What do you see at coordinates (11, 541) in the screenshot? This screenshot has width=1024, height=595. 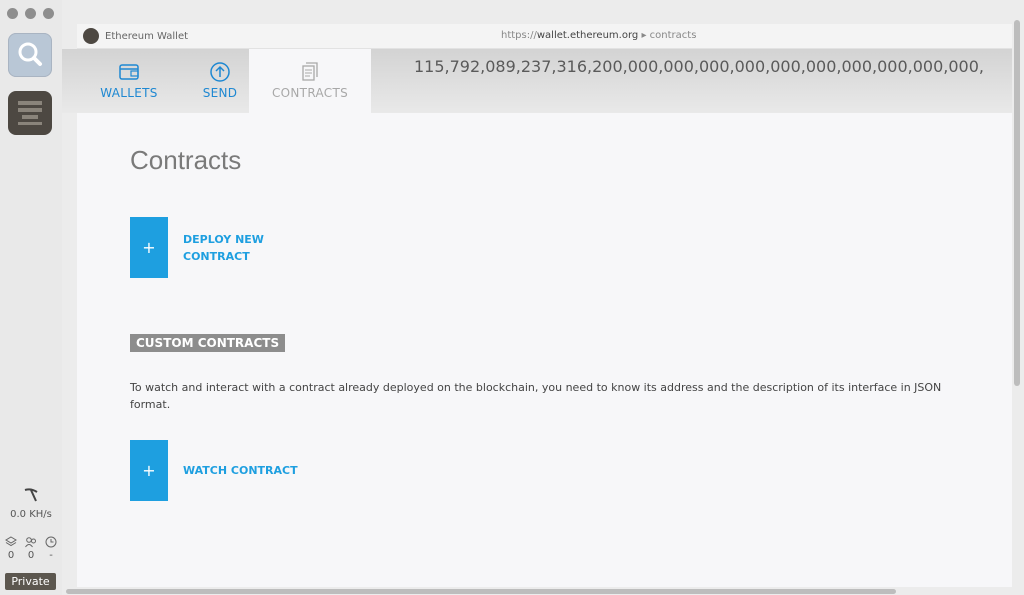 I see `layers-icon` at bounding box center [11, 541].